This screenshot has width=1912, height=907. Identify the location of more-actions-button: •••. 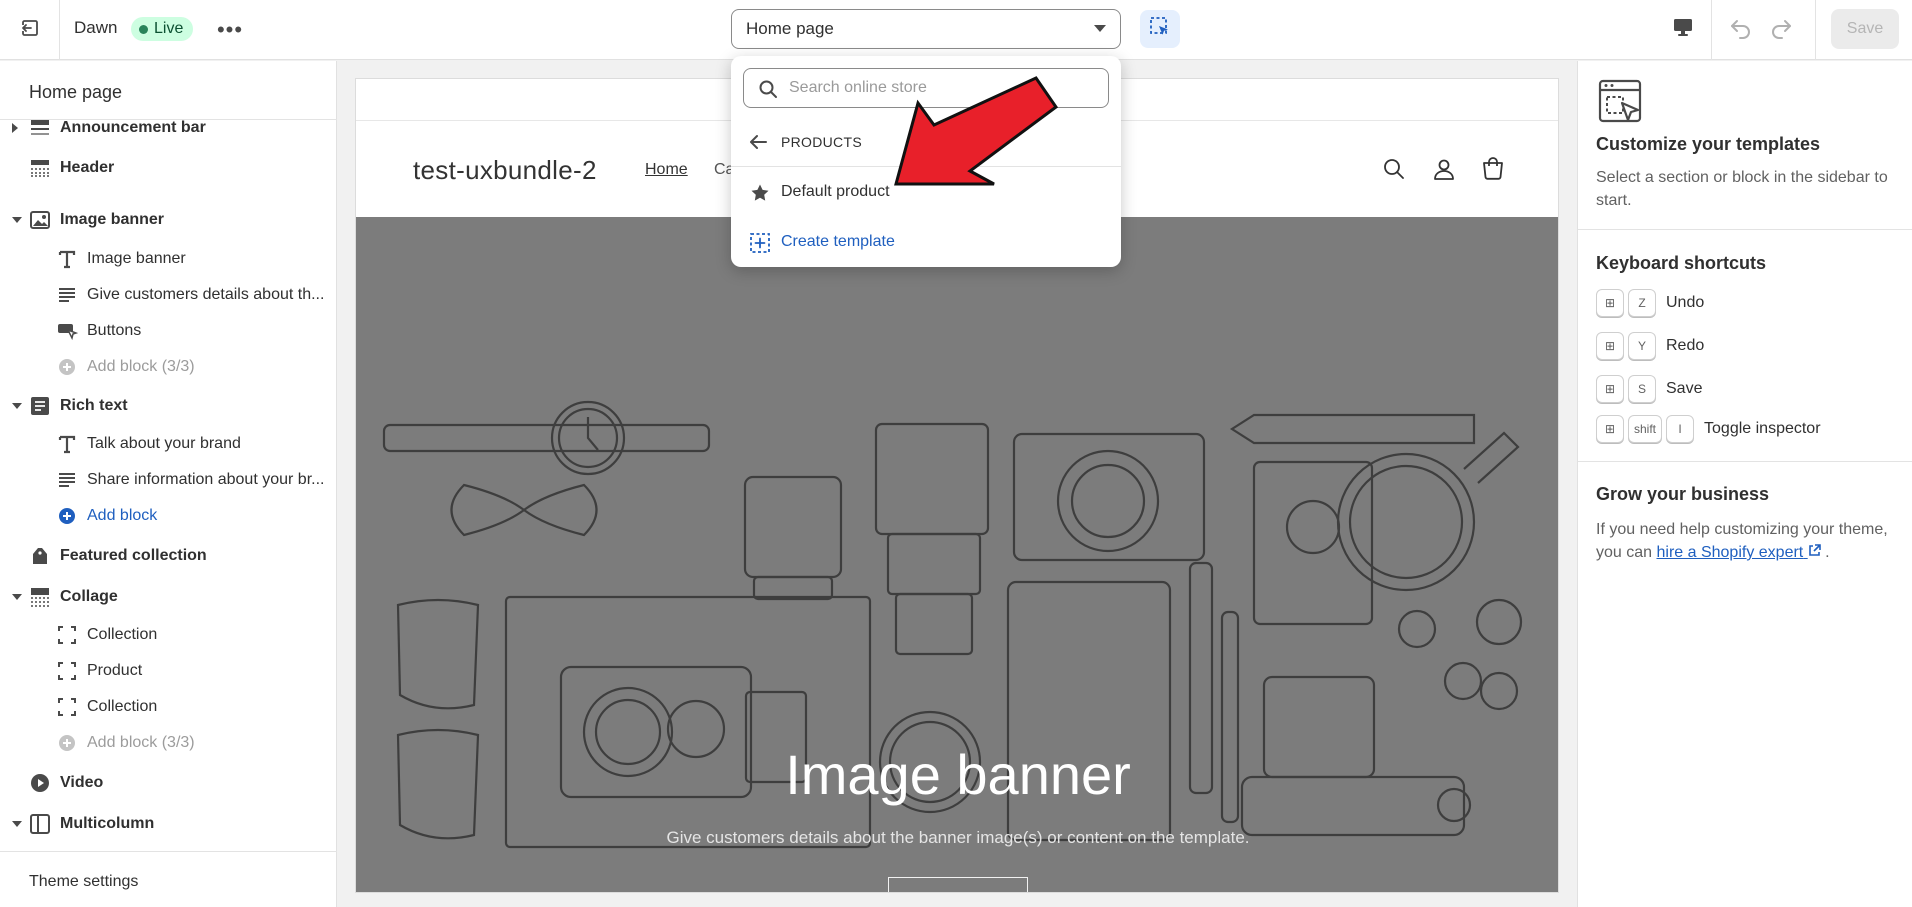
(230, 30).